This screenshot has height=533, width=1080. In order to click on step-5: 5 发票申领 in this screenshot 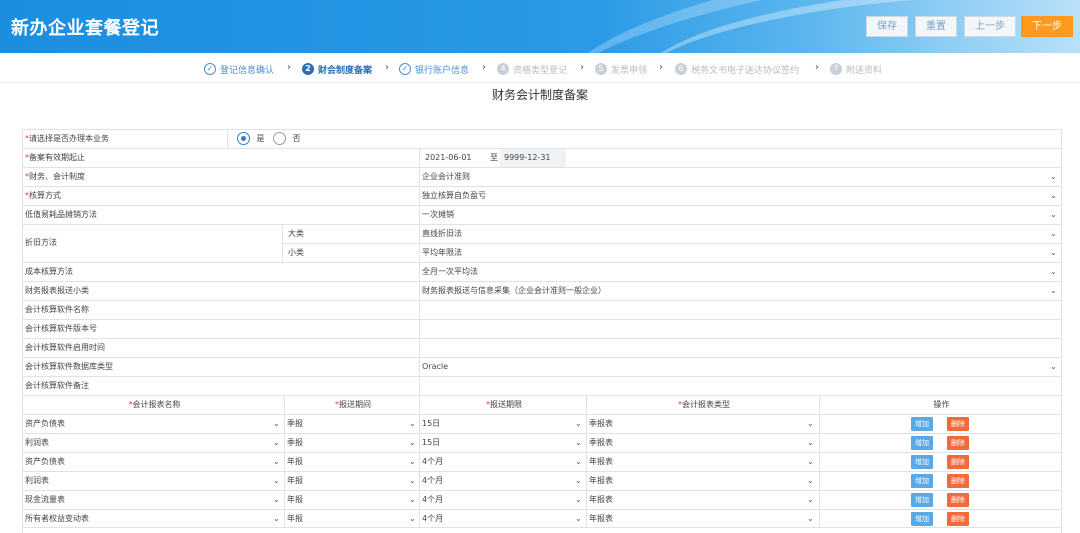, I will do `click(621, 69)`.